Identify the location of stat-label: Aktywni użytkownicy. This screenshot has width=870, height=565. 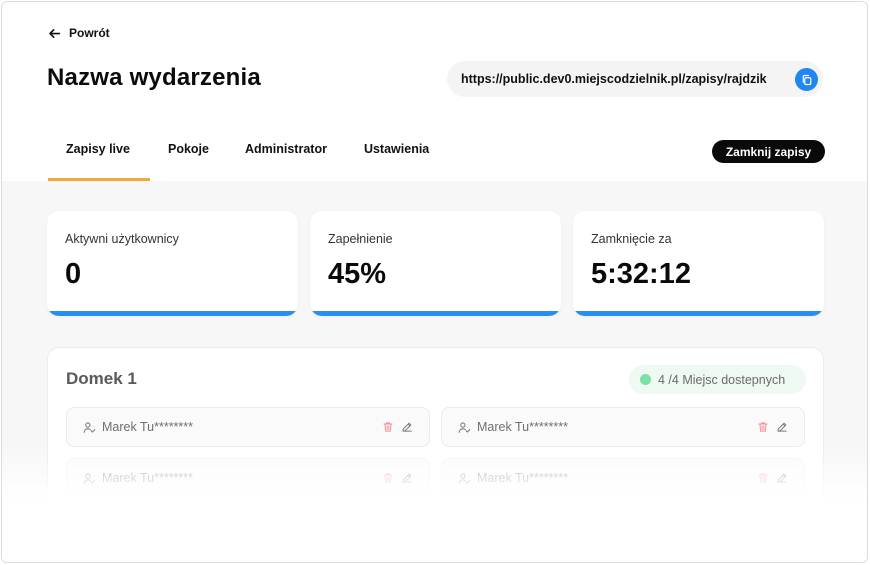
(122, 239).